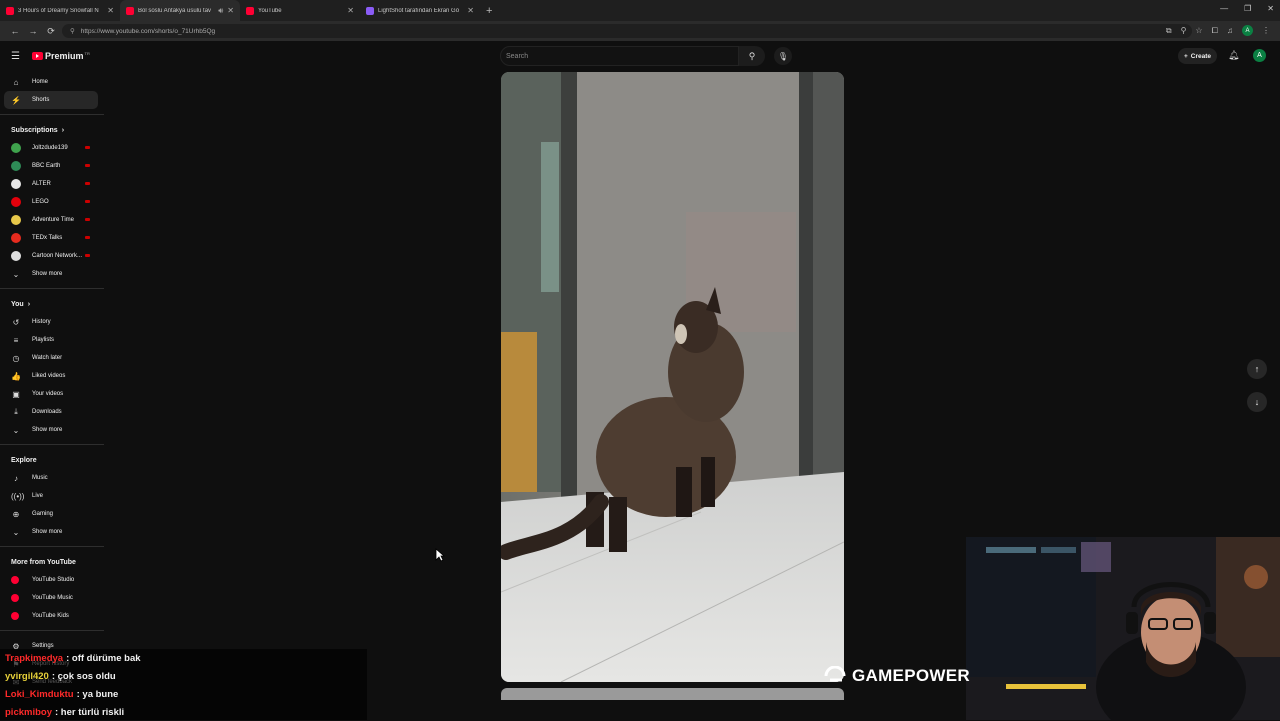 Image resolution: width=1280 pixels, height=721 pixels. I want to click on sidebar-item-watch-later: ◷ Watch later, so click(52, 358).